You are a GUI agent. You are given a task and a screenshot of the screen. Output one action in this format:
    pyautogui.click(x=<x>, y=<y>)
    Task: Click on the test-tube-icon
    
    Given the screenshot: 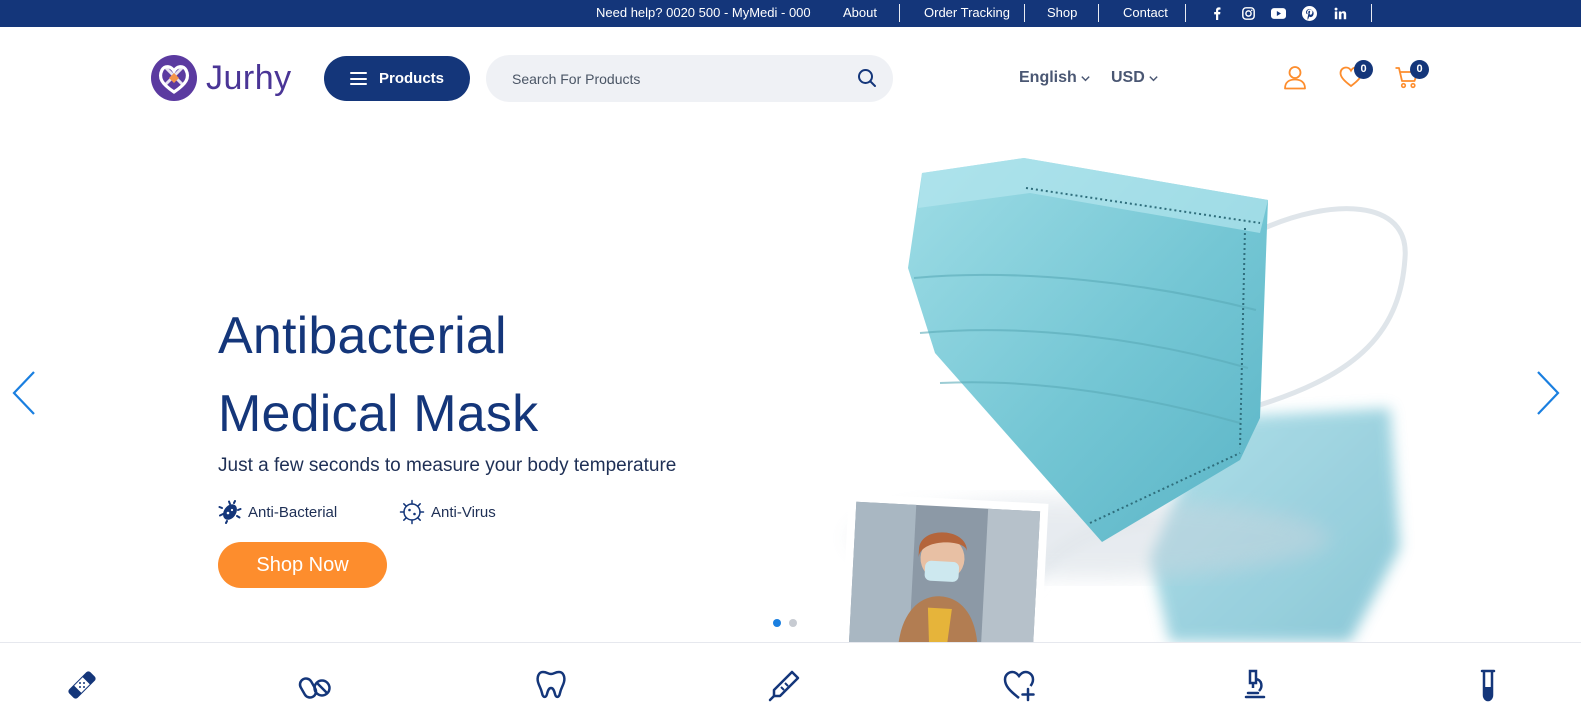 What is the action you would take?
    pyautogui.click(x=1488, y=685)
    